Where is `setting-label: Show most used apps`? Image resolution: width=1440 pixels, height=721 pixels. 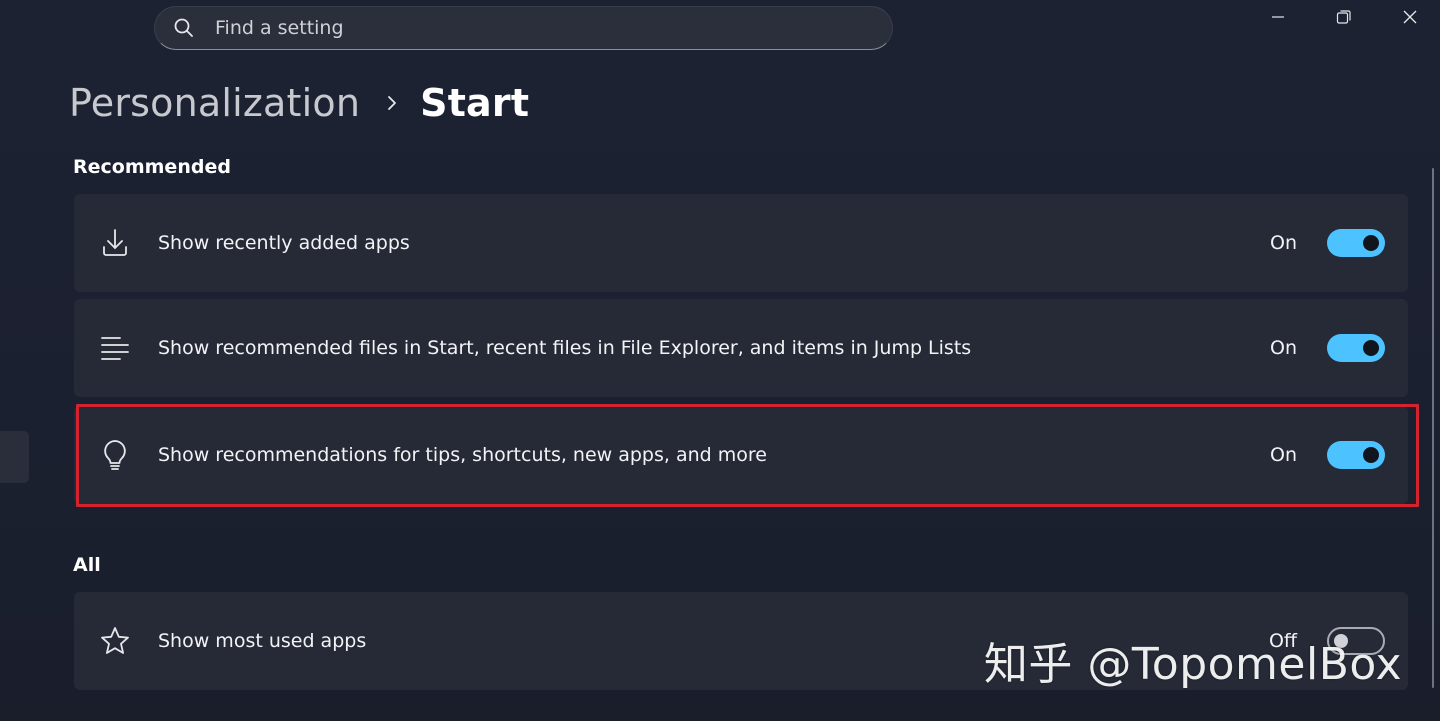 setting-label: Show most used apps is located at coordinates (262, 641).